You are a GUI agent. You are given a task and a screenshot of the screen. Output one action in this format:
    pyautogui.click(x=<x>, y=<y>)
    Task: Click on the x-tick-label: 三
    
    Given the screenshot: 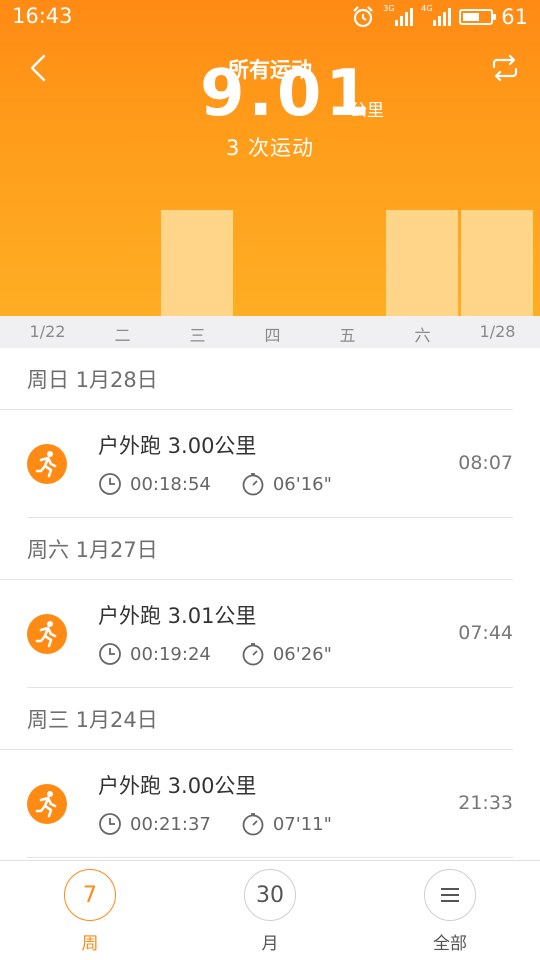 What is the action you would take?
    pyautogui.click(x=197, y=335)
    